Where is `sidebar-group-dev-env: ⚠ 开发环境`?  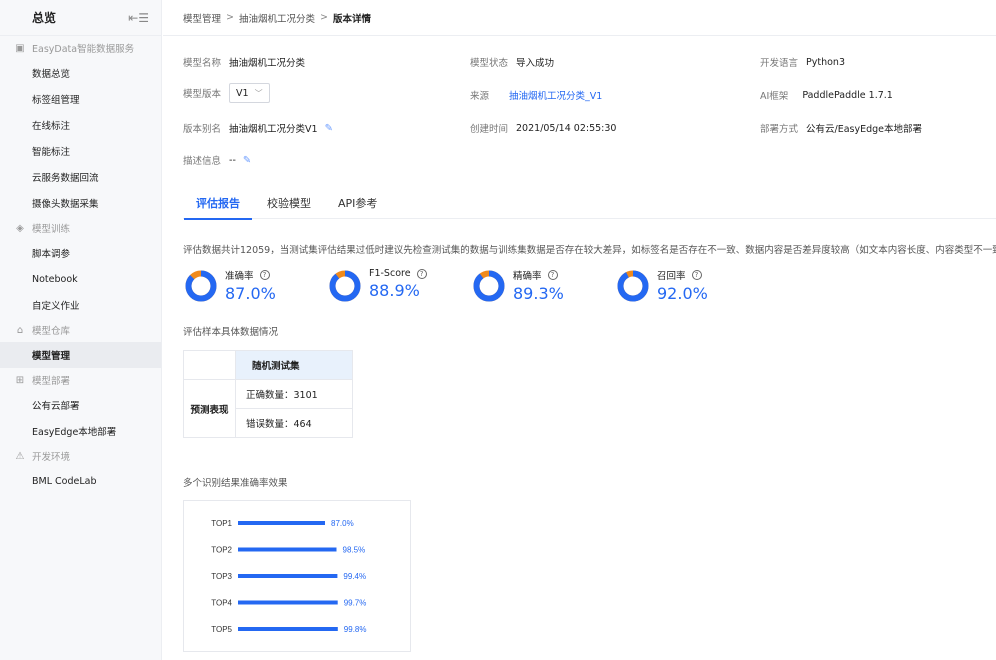 sidebar-group-dev-env: ⚠ 开发环境 is located at coordinates (80, 456).